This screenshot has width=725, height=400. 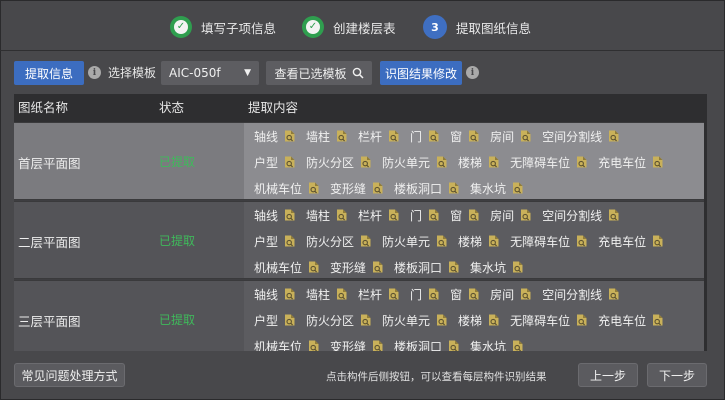 I want to click on component-label: 墙柱, so click(x=318, y=215).